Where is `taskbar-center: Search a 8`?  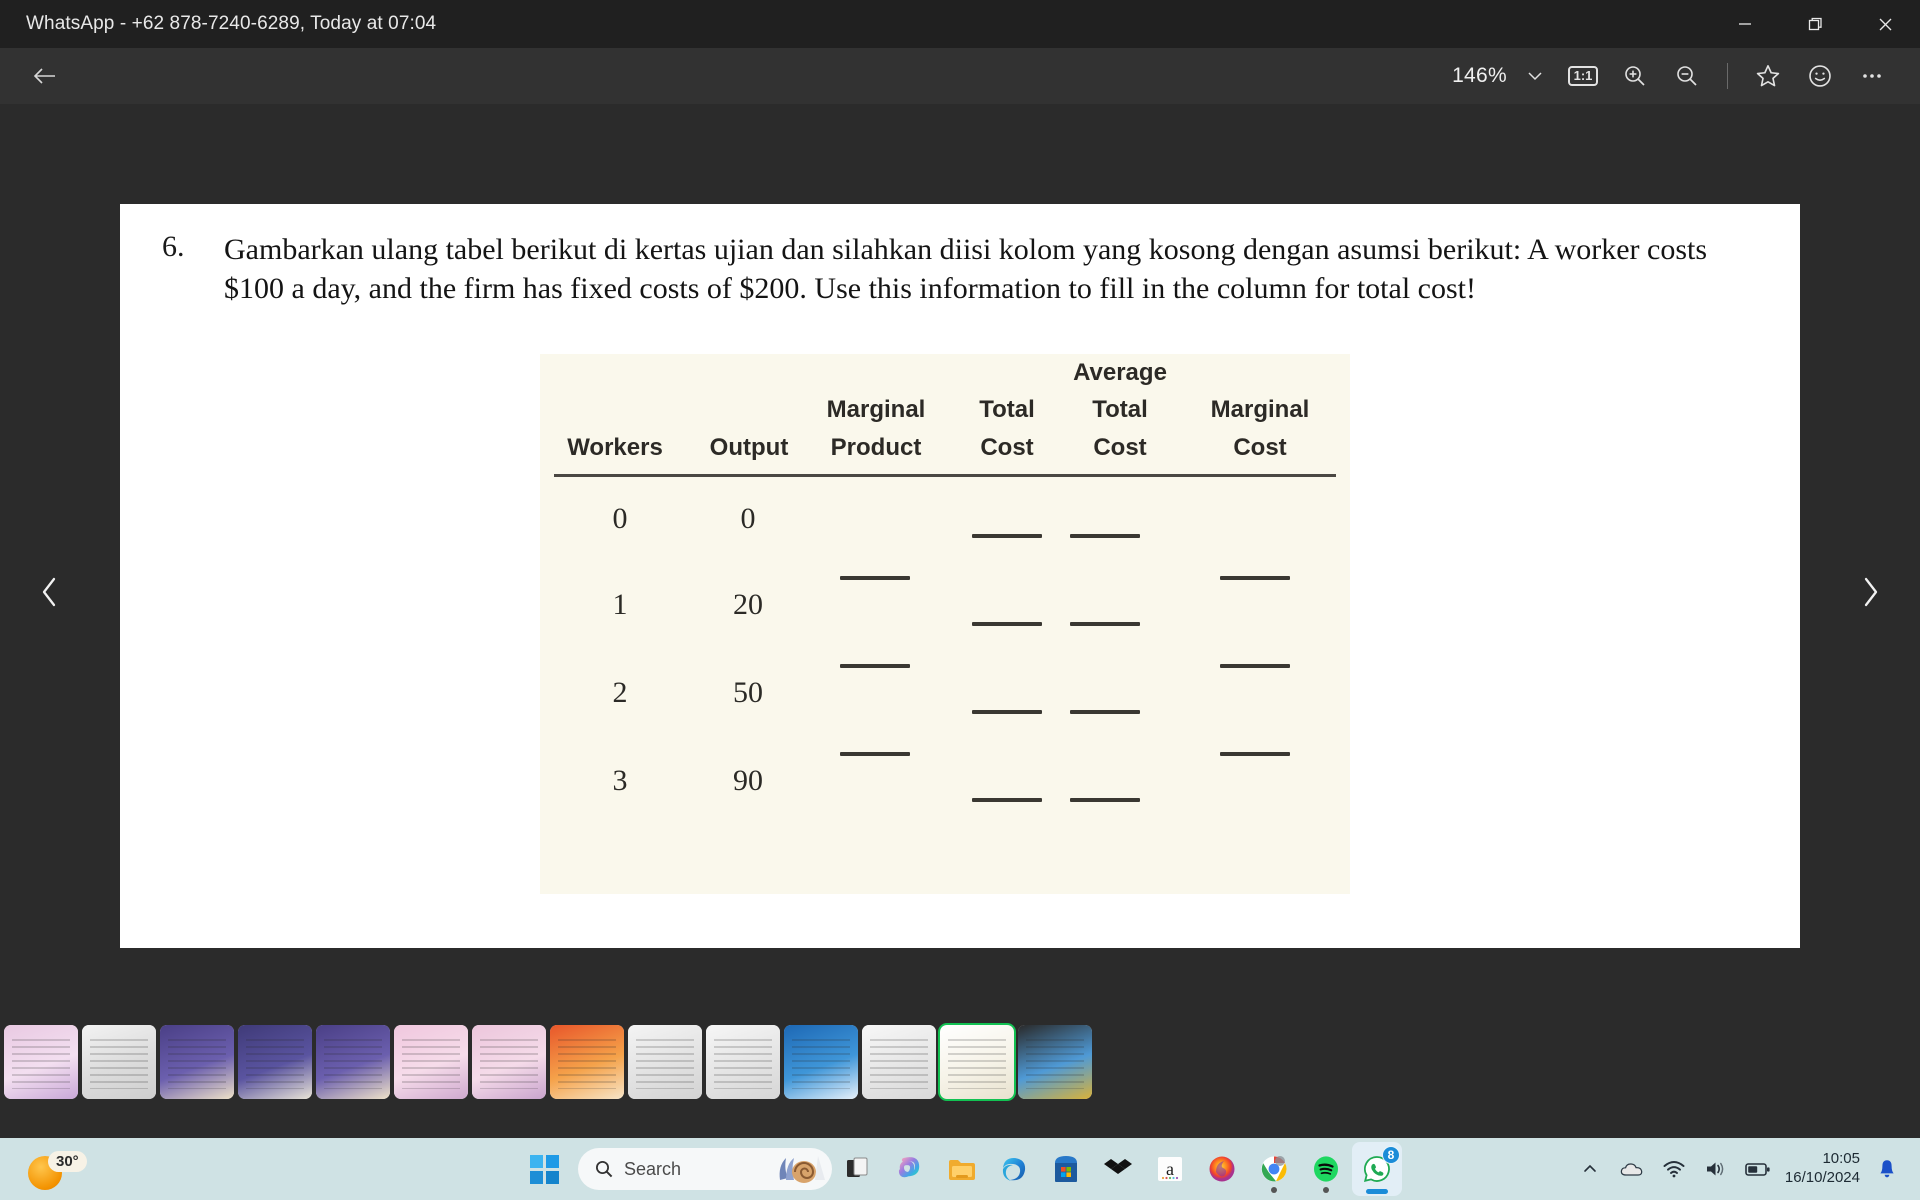 taskbar-center: Search a 8 is located at coordinates (960, 1169).